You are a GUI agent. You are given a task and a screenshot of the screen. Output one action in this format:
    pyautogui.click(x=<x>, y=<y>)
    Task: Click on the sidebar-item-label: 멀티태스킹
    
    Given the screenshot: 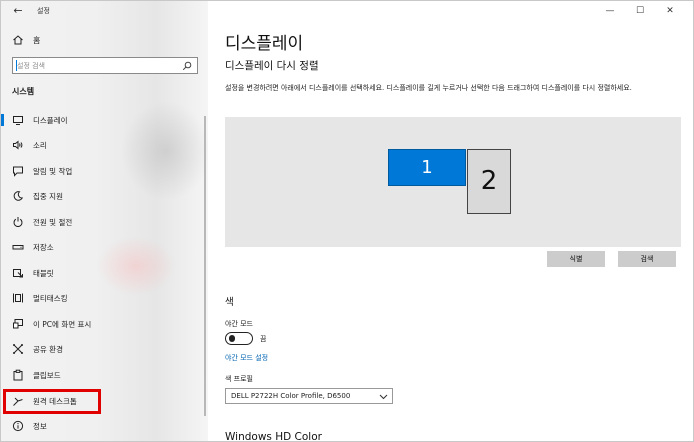 What is the action you would take?
    pyautogui.click(x=50, y=298)
    